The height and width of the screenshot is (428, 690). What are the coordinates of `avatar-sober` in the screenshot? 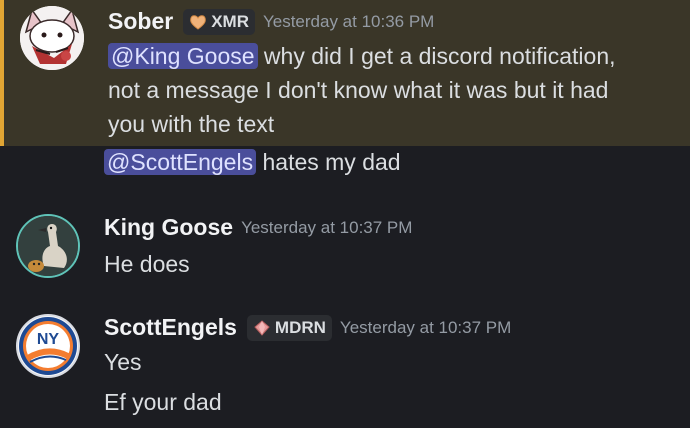 It's located at (52, 38).